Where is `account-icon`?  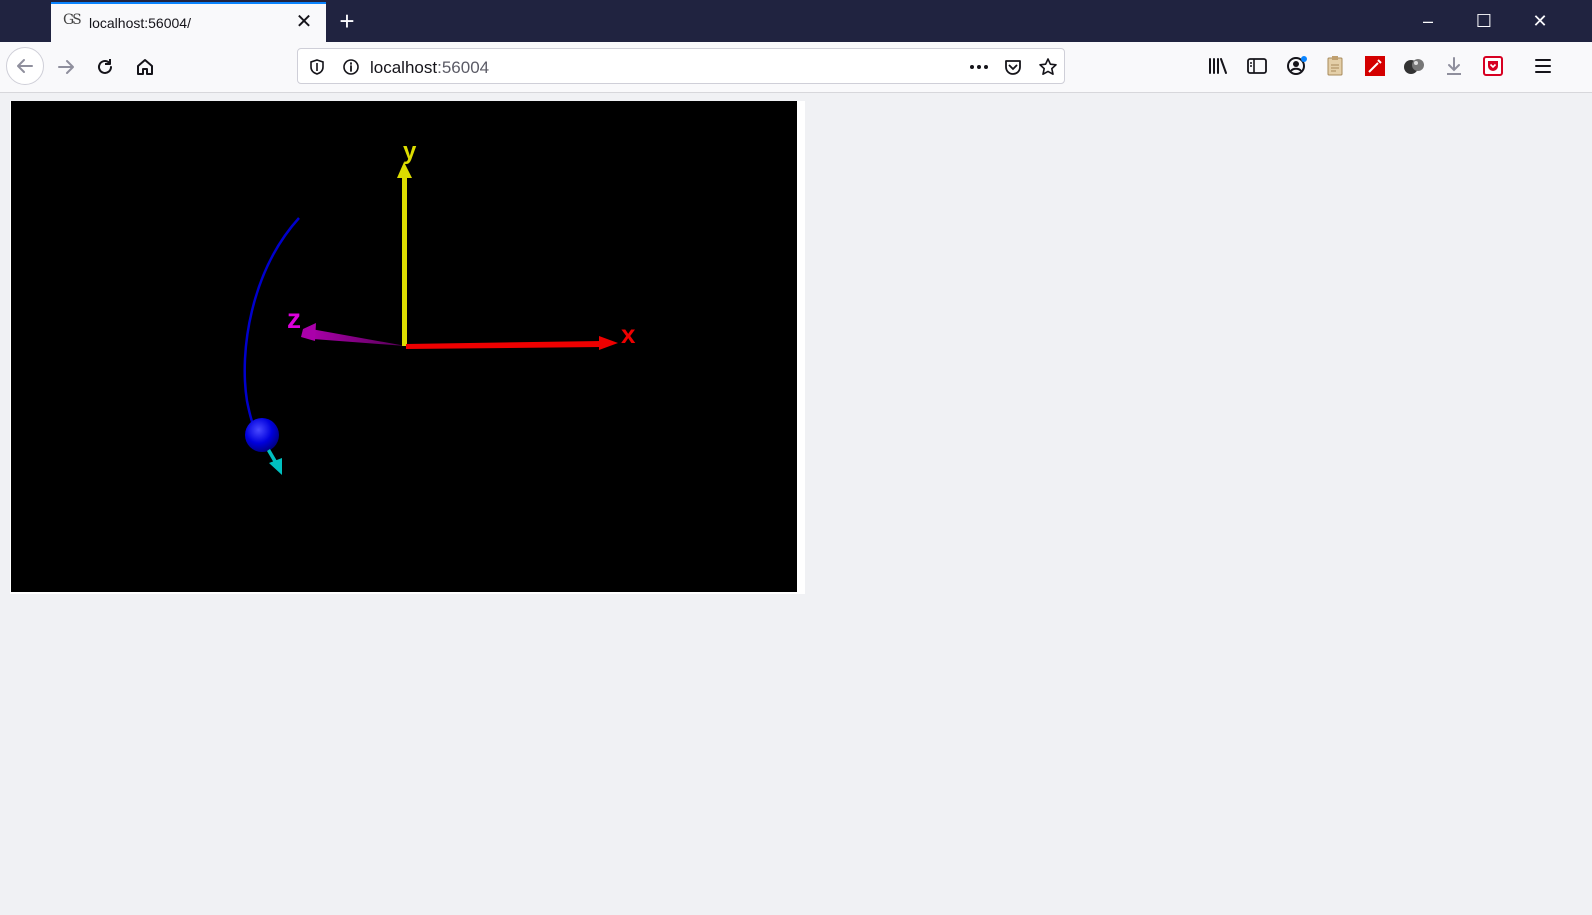 account-icon is located at coordinates (1297, 66).